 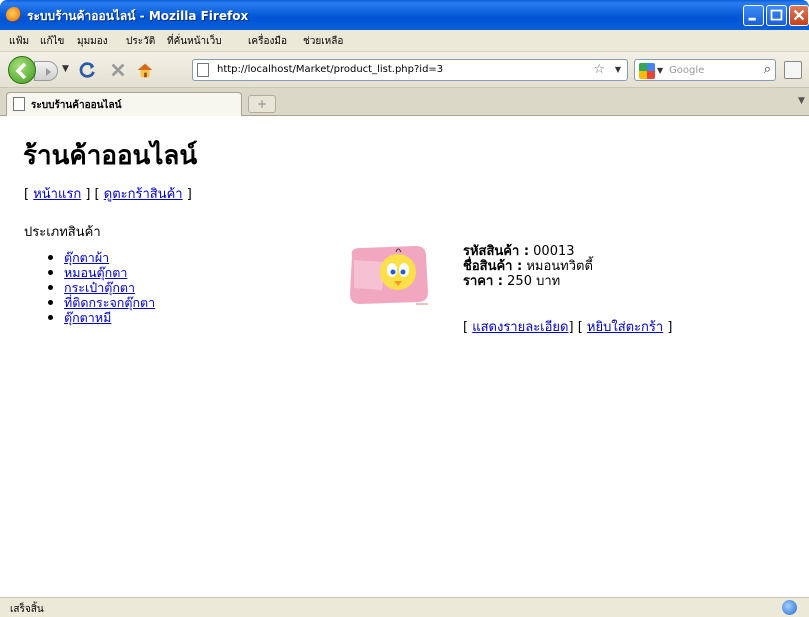 I want to click on product-price: 250 บาท, so click(x=532, y=281).